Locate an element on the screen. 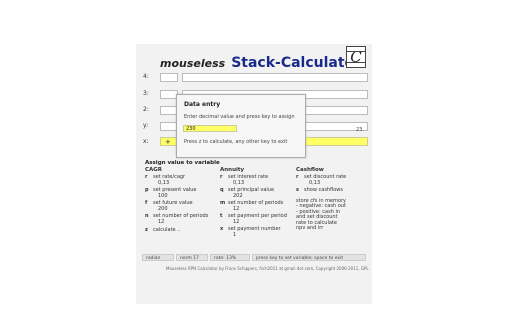 The width and height of the screenshot is (512, 320). list-item: t set payment per period 12 is located at coordinates (253, 219).